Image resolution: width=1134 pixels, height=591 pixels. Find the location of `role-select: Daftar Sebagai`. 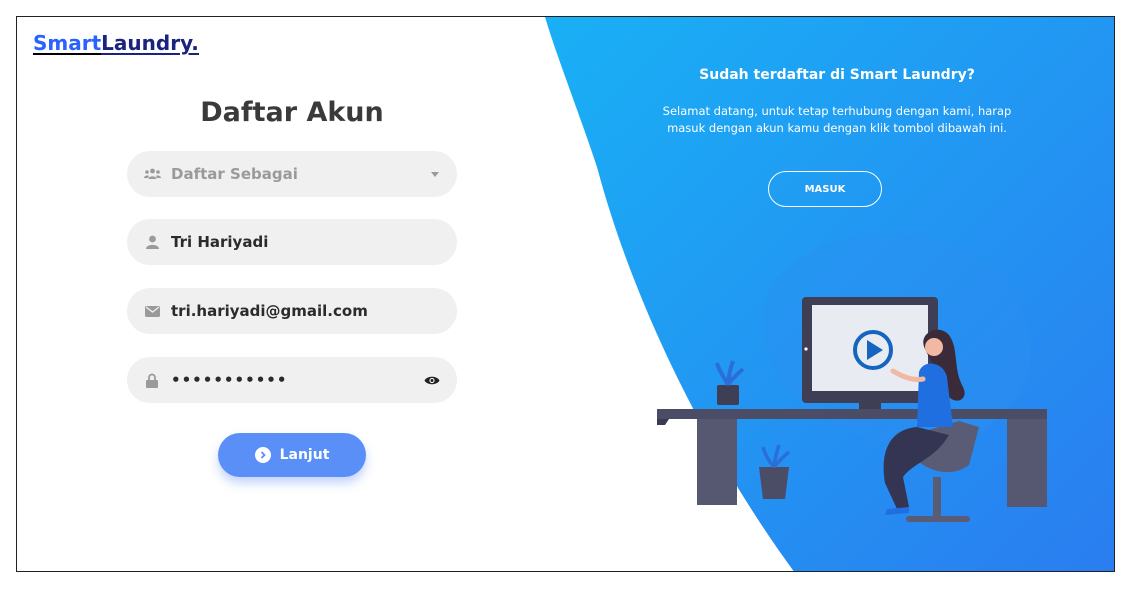

role-select: Daftar Sebagai is located at coordinates (292, 174).